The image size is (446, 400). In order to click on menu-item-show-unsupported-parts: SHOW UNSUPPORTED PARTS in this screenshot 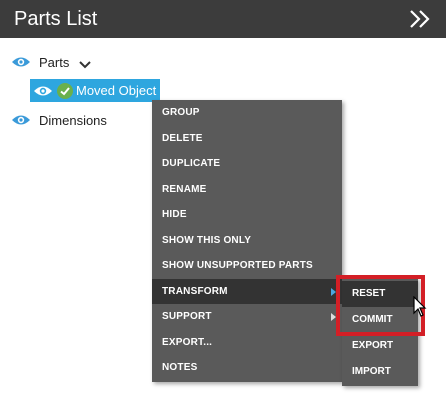, I will do `click(247, 265)`.